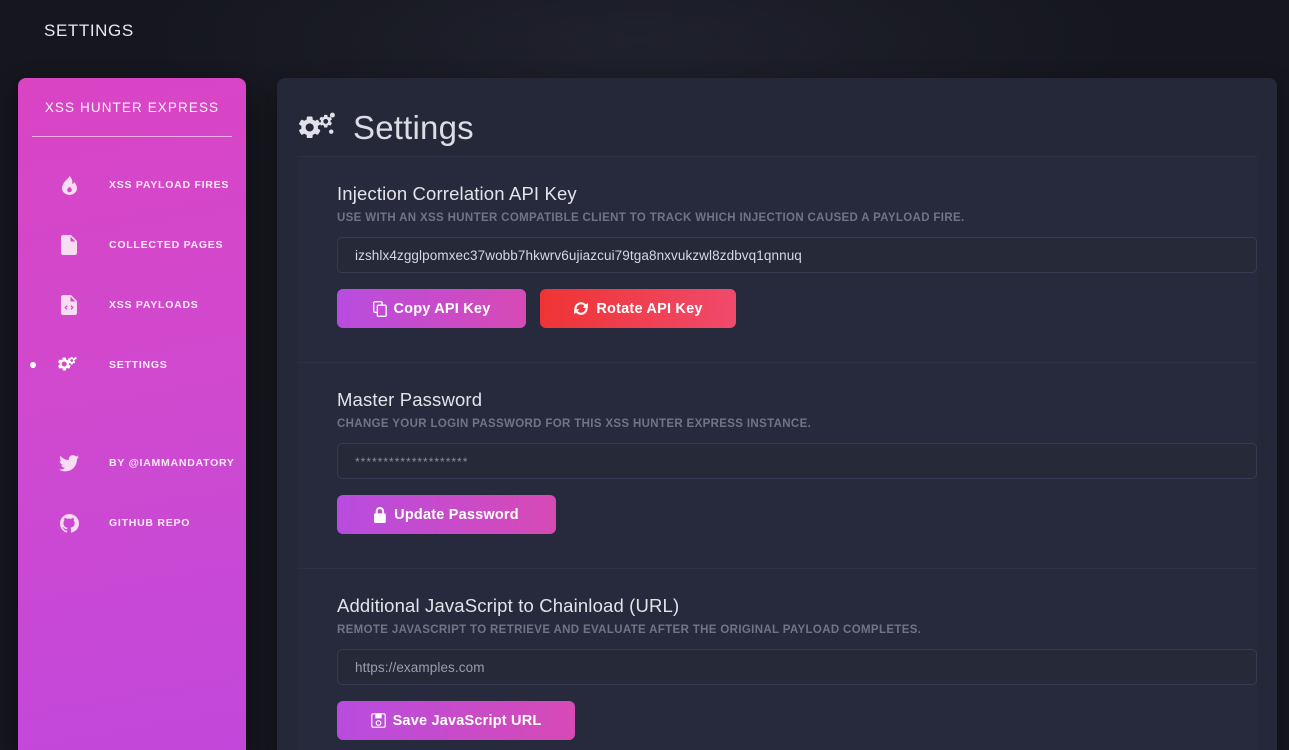 Image resolution: width=1289 pixels, height=750 pixels. Describe the element at coordinates (154, 305) in the screenshot. I see `sidebar-item-label: XSS PAYLOADS` at that location.